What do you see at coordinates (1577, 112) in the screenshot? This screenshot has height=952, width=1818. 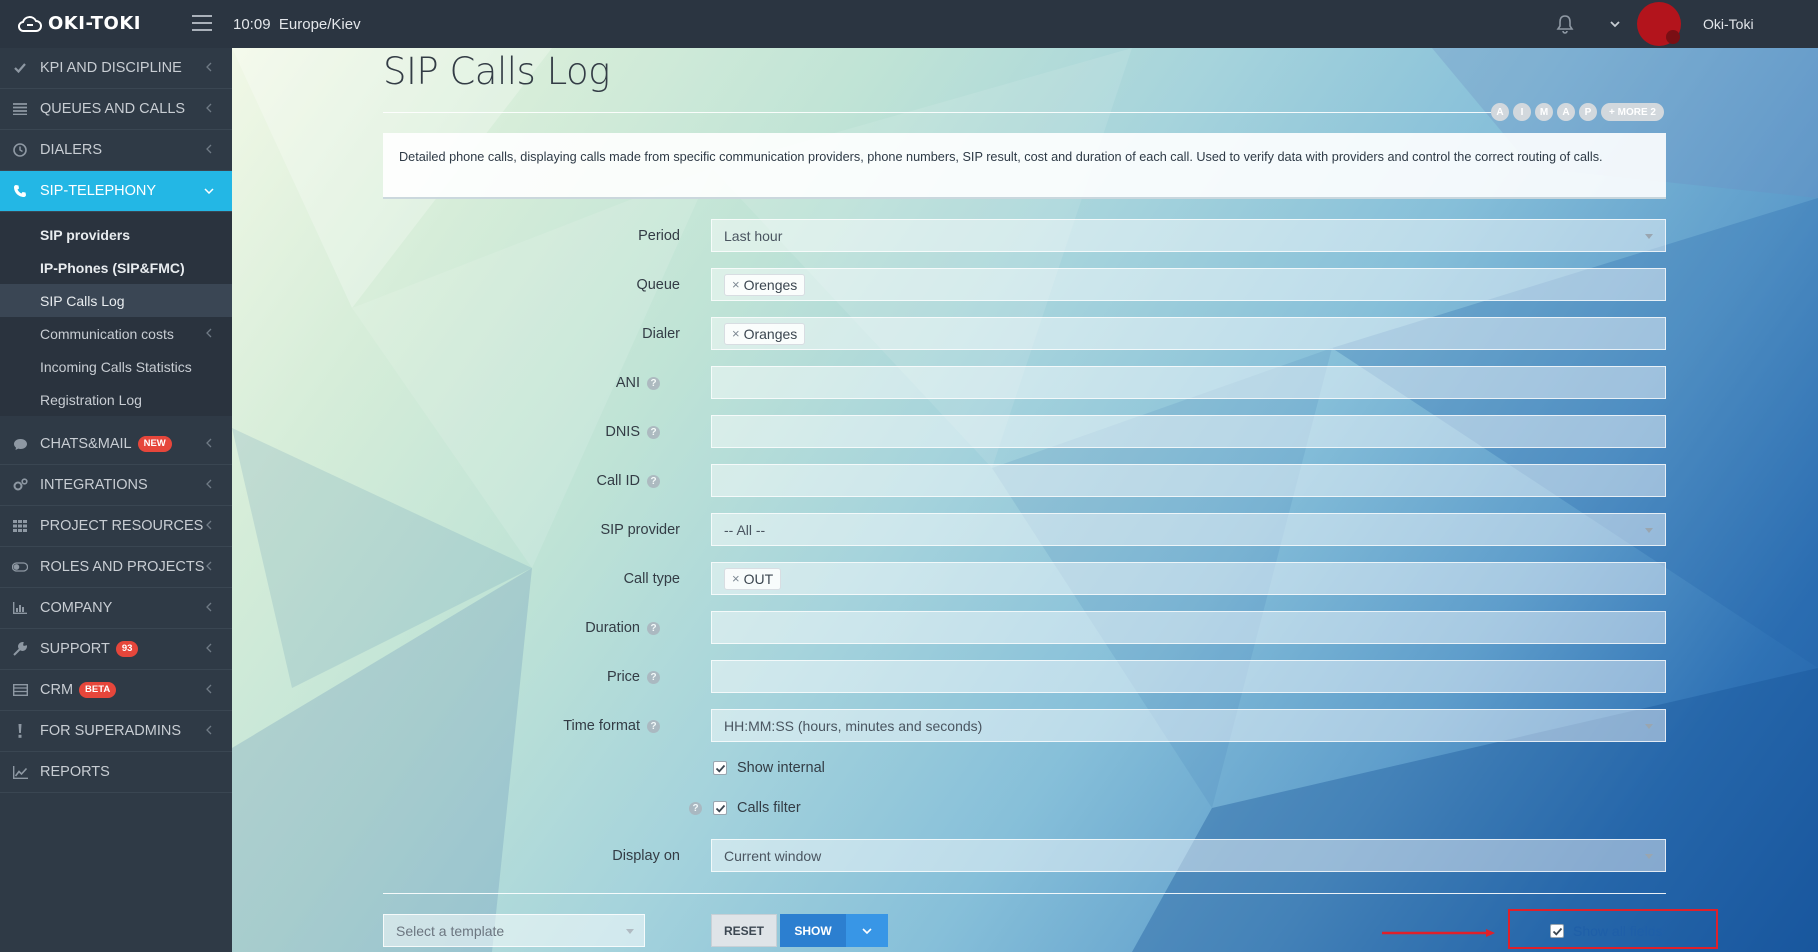 I see `access-chips: A I M A P + MORE 2` at bounding box center [1577, 112].